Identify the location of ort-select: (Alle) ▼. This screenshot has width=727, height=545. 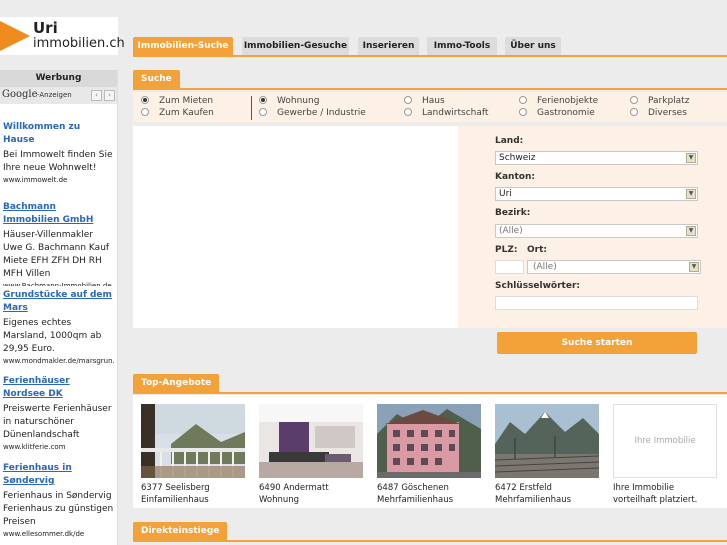
(614, 267).